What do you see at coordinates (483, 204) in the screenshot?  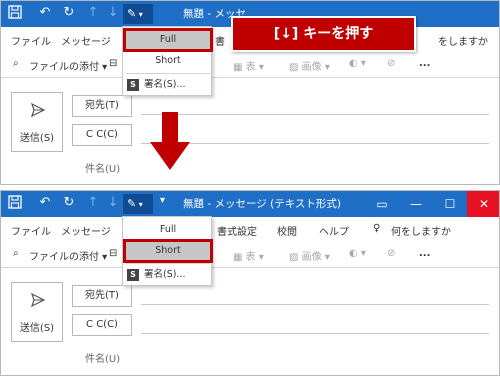 I see `close-button: ✕` at bounding box center [483, 204].